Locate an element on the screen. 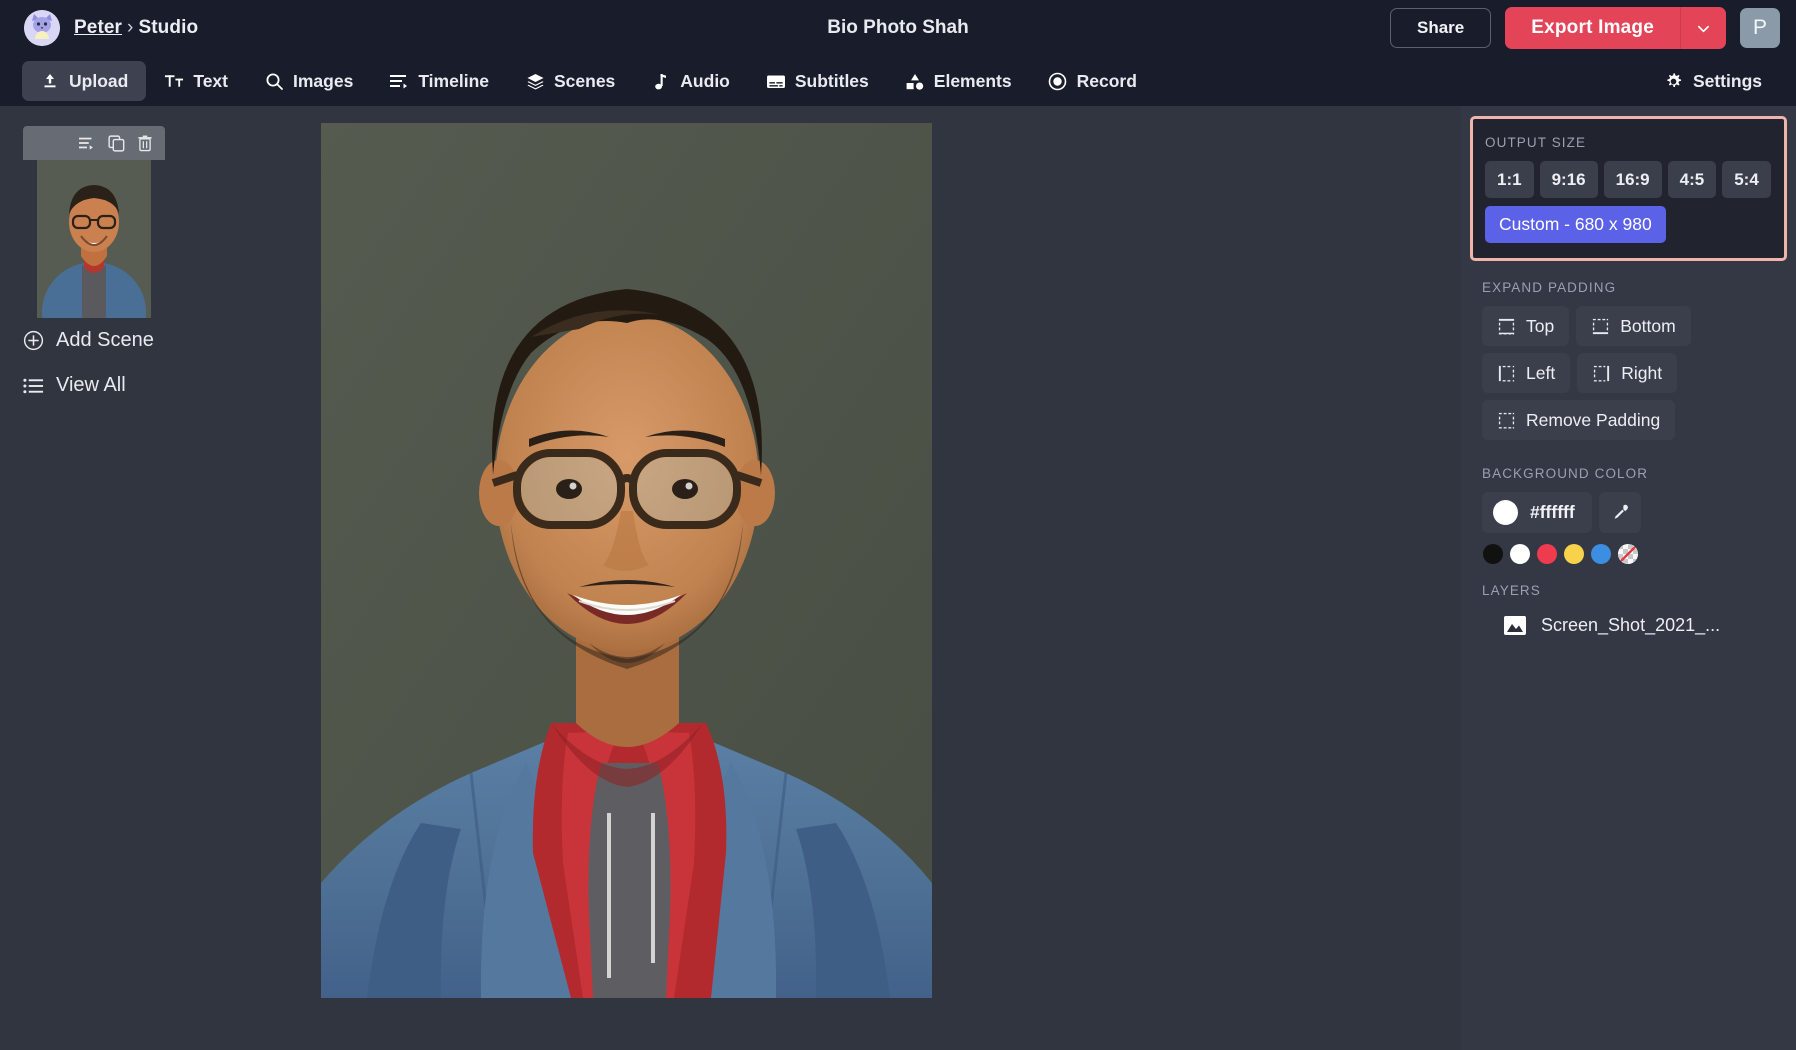 Image resolution: width=1796 pixels, height=1050 pixels. swatch-blue is located at coordinates (1601, 554).